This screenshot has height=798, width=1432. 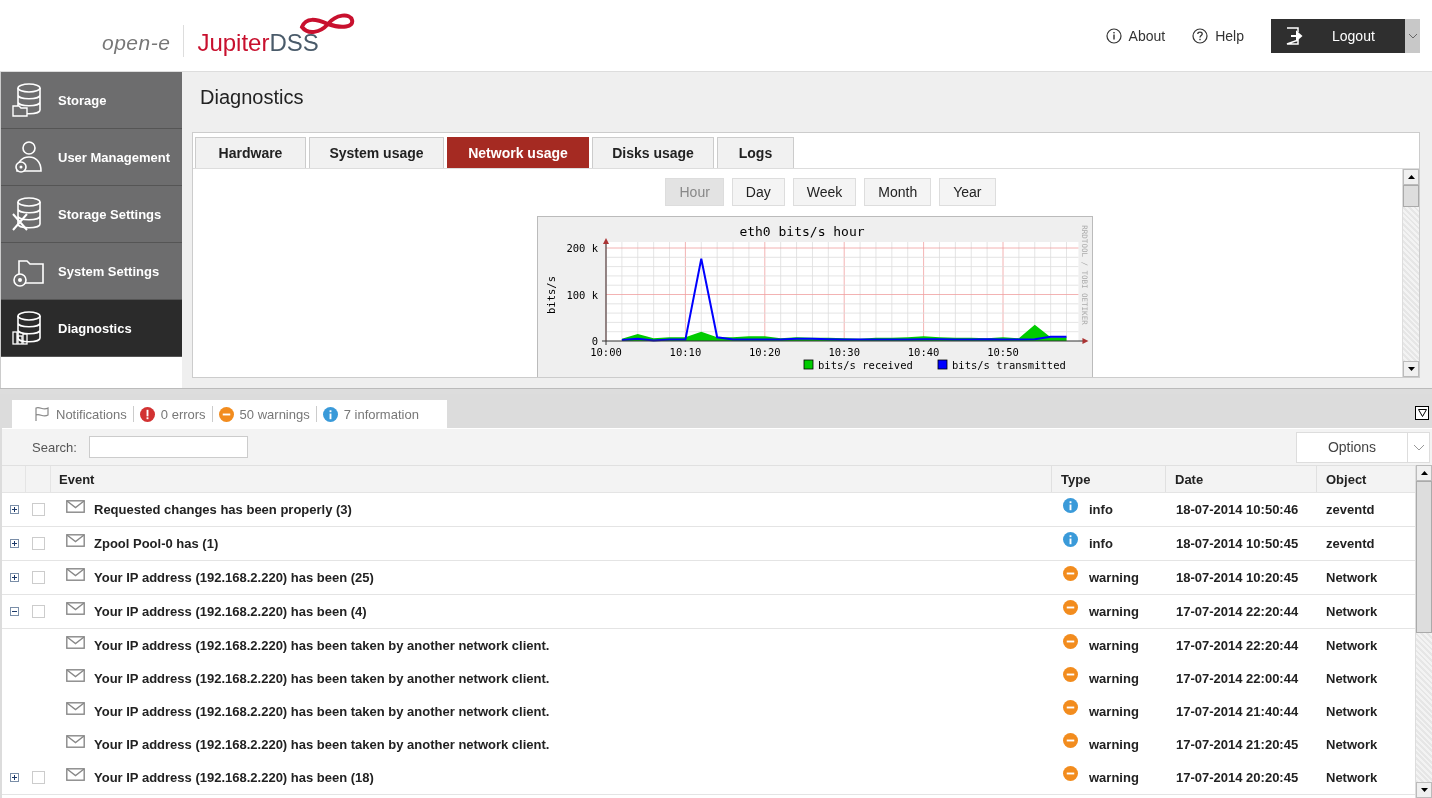 What do you see at coordinates (1218, 35) in the screenshot?
I see `header-link: Help` at bounding box center [1218, 35].